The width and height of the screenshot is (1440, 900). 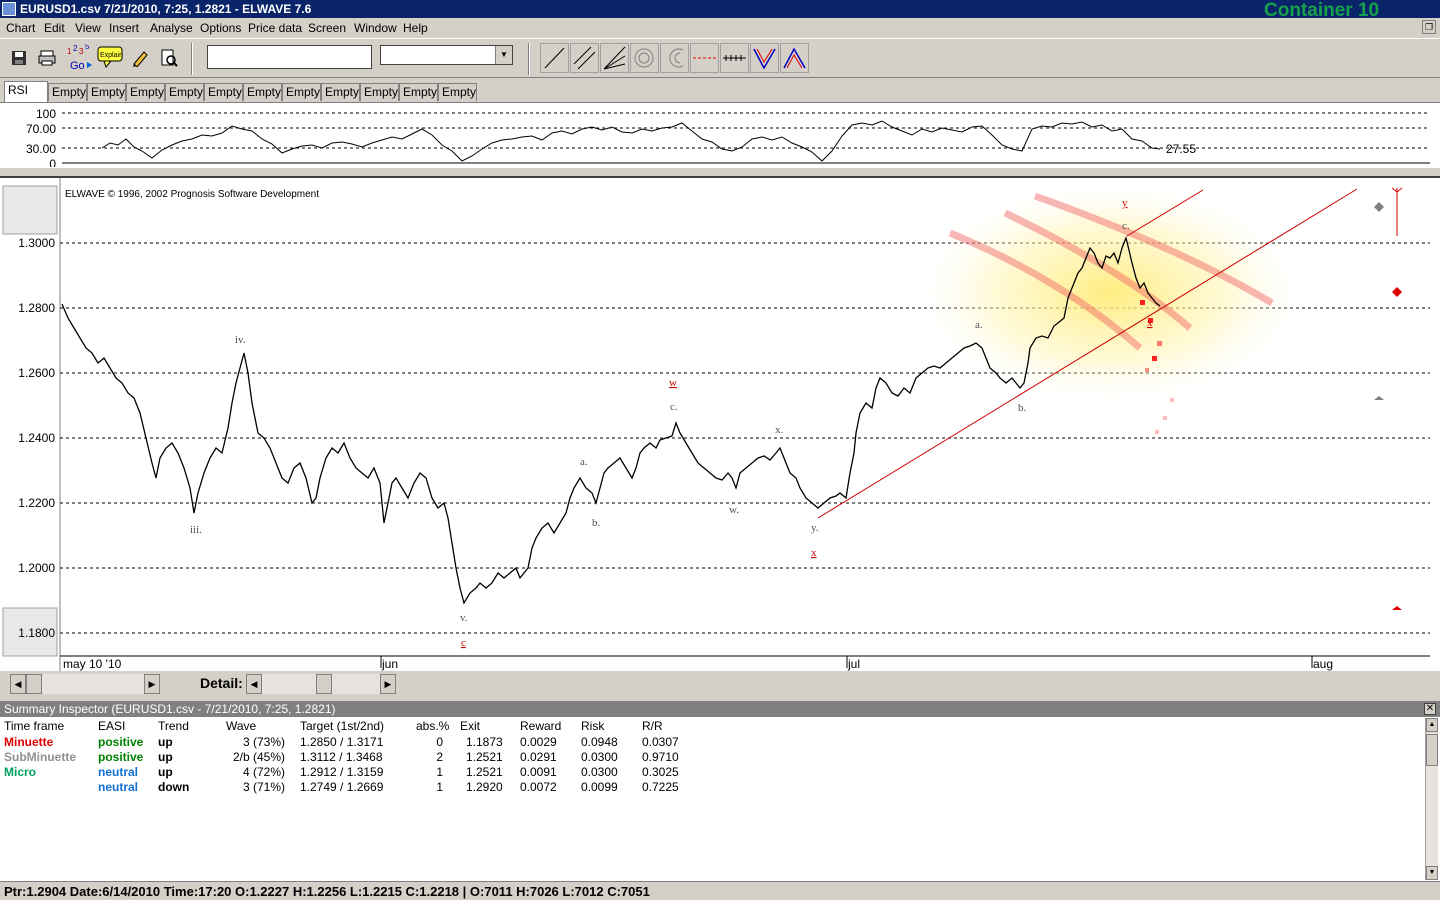 I want to click on go-button: 1 2 3 5 Go, so click(x=80, y=58).